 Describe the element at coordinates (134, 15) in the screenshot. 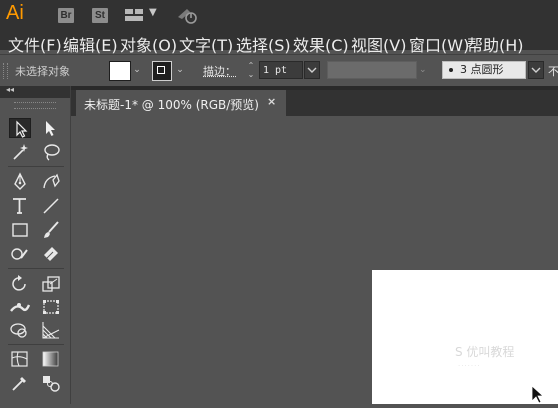

I see `workspace-layout-icon` at that location.